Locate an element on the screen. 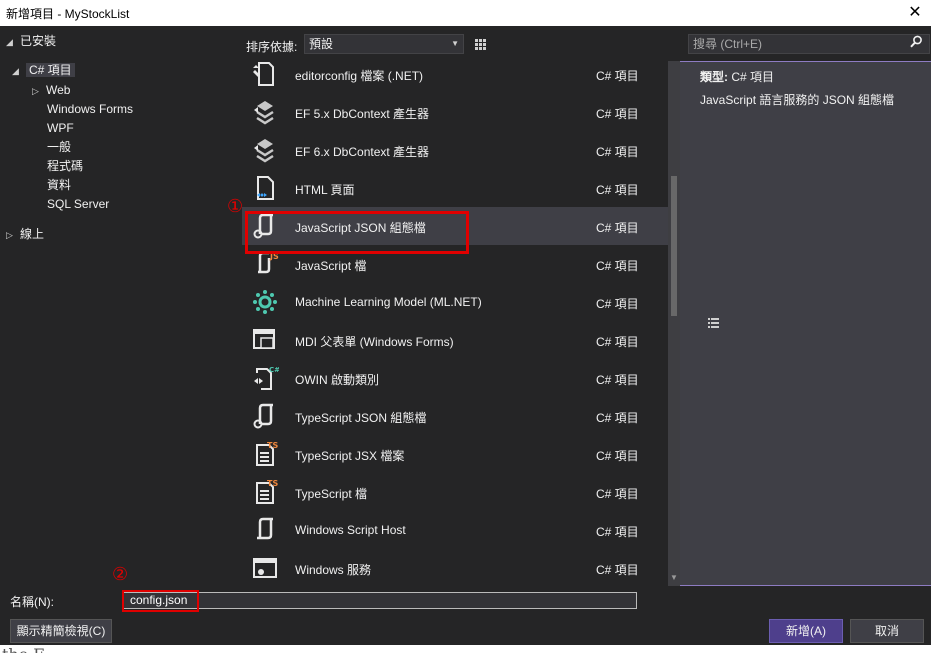 This screenshot has width=931, height=653. template-name: Windows 服務 is located at coordinates (333, 570).